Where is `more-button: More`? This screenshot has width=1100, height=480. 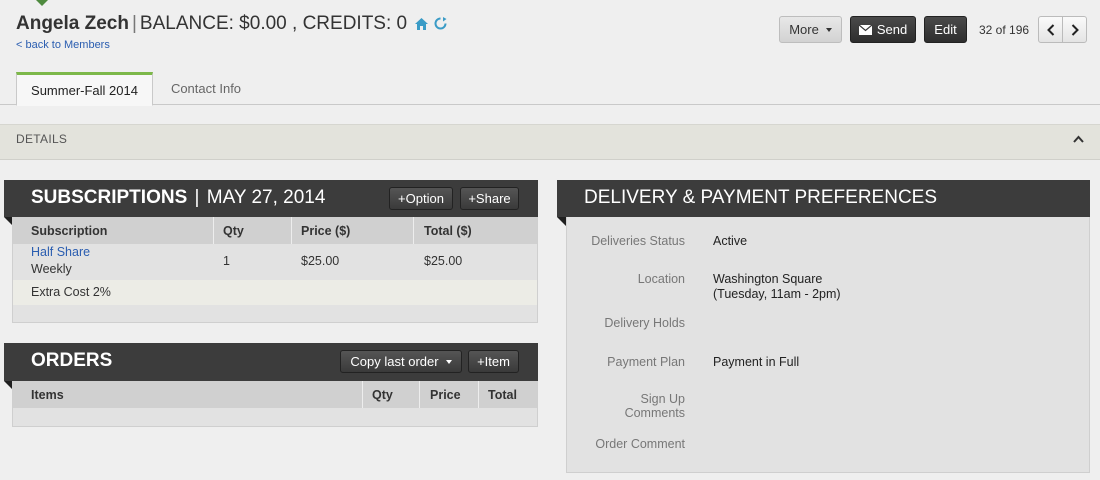 more-button: More is located at coordinates (810, 29).